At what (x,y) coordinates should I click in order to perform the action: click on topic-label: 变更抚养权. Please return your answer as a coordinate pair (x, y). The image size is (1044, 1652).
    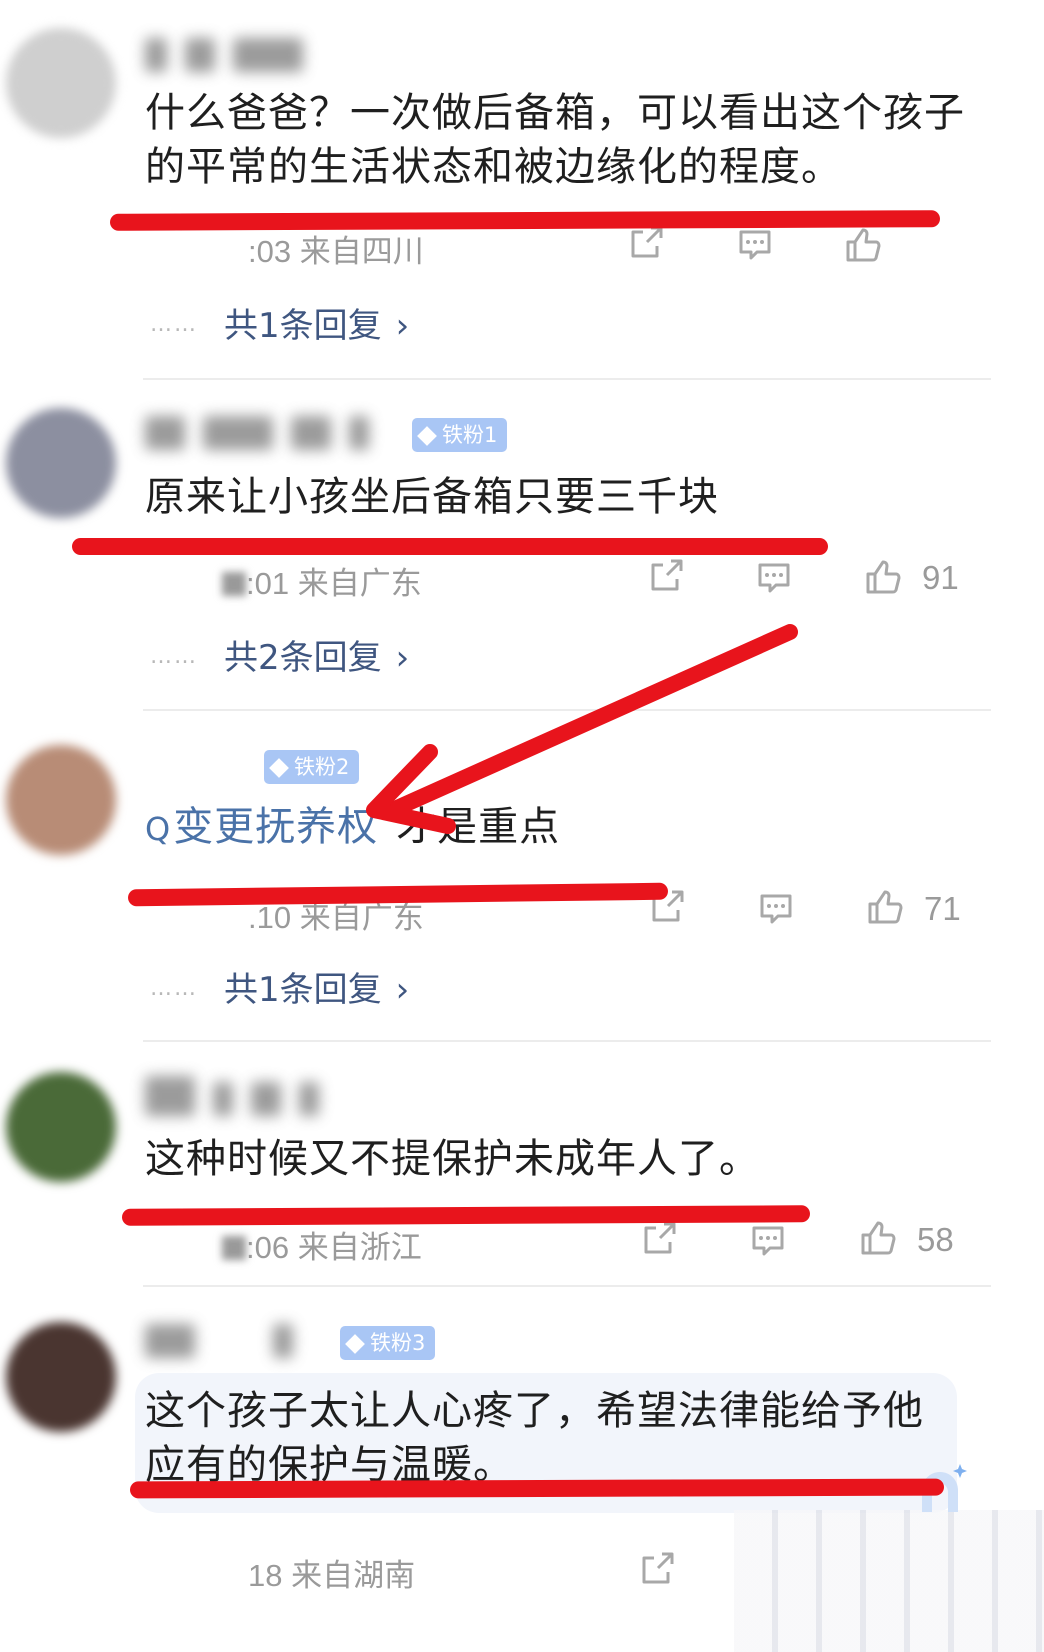
    Looking at the image, I should click on (276, 827).